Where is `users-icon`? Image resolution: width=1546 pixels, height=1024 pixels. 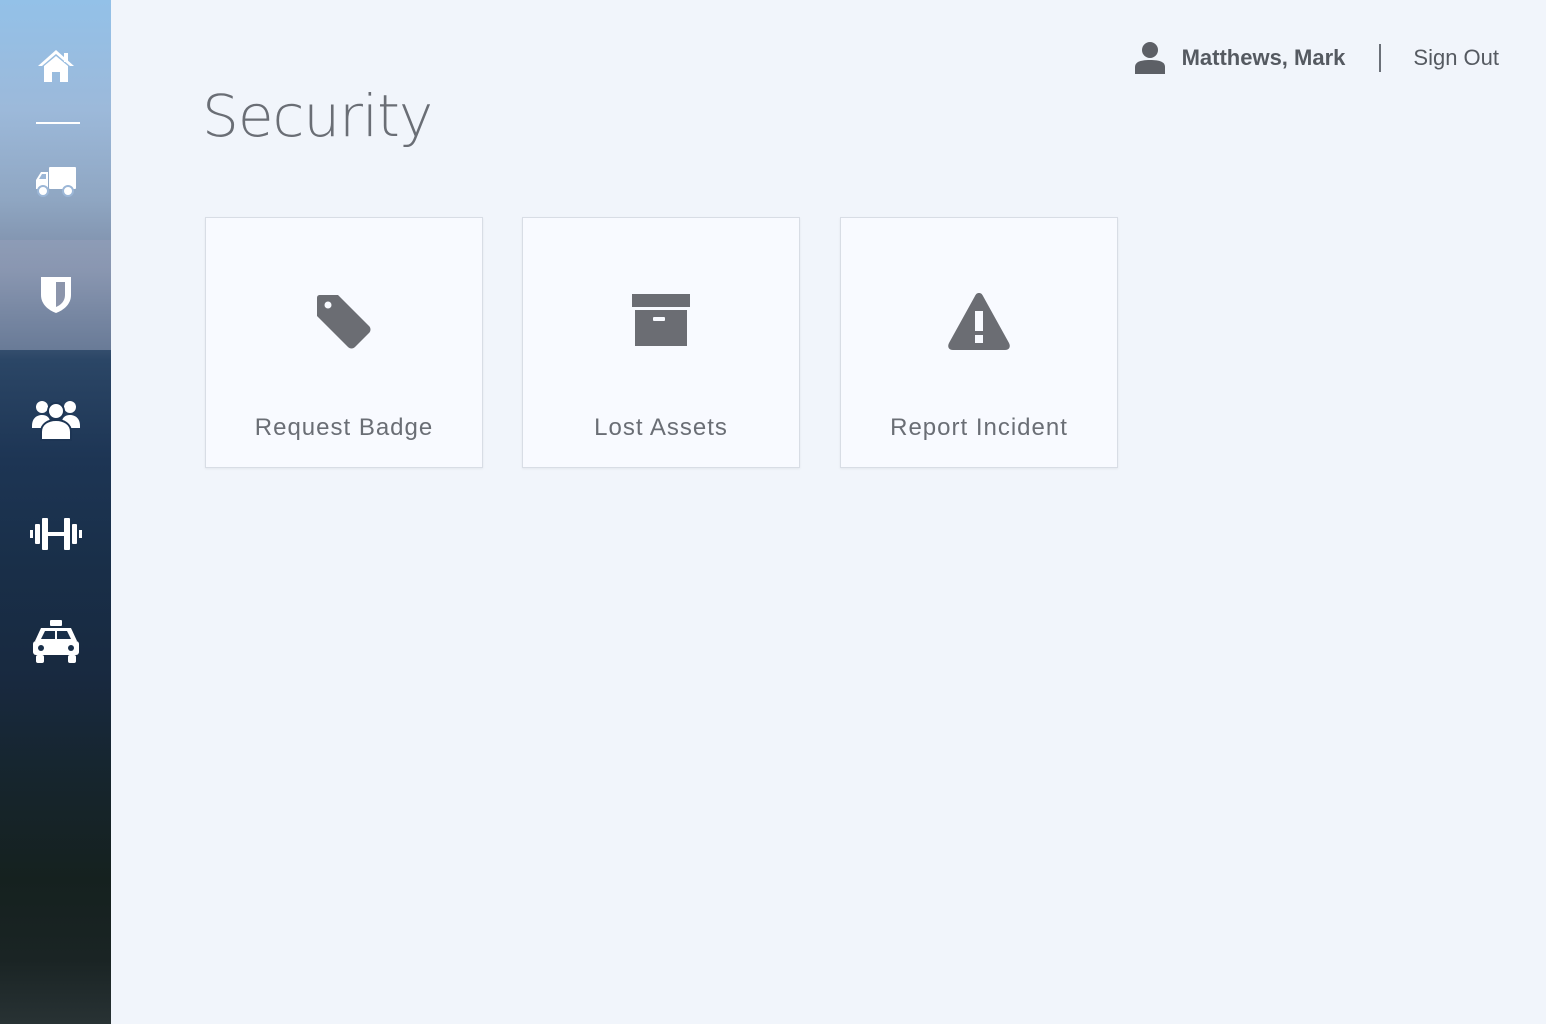
users-icon is located at coordinates (56, 419).